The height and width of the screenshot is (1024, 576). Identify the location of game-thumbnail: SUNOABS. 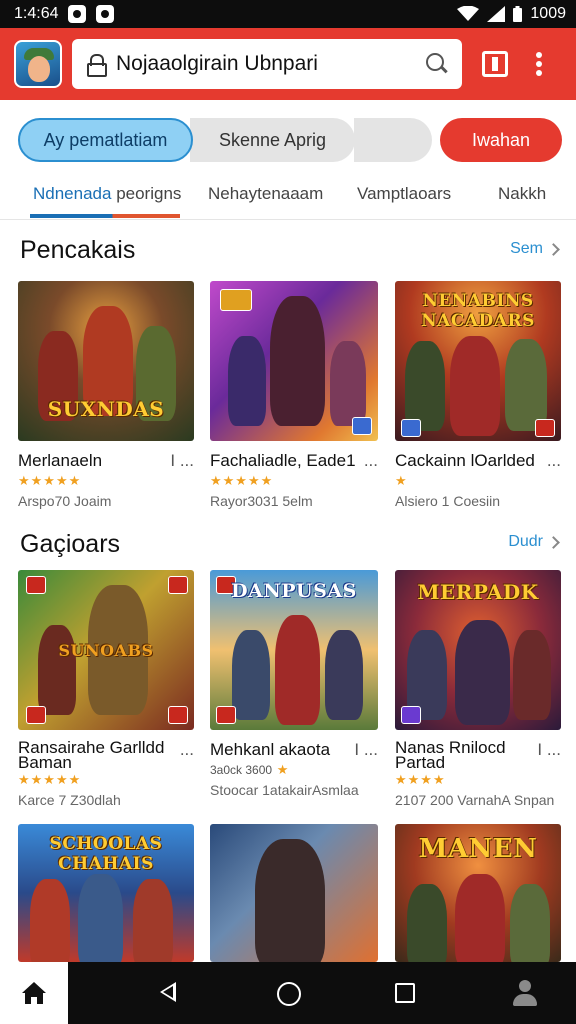
(106, 650).